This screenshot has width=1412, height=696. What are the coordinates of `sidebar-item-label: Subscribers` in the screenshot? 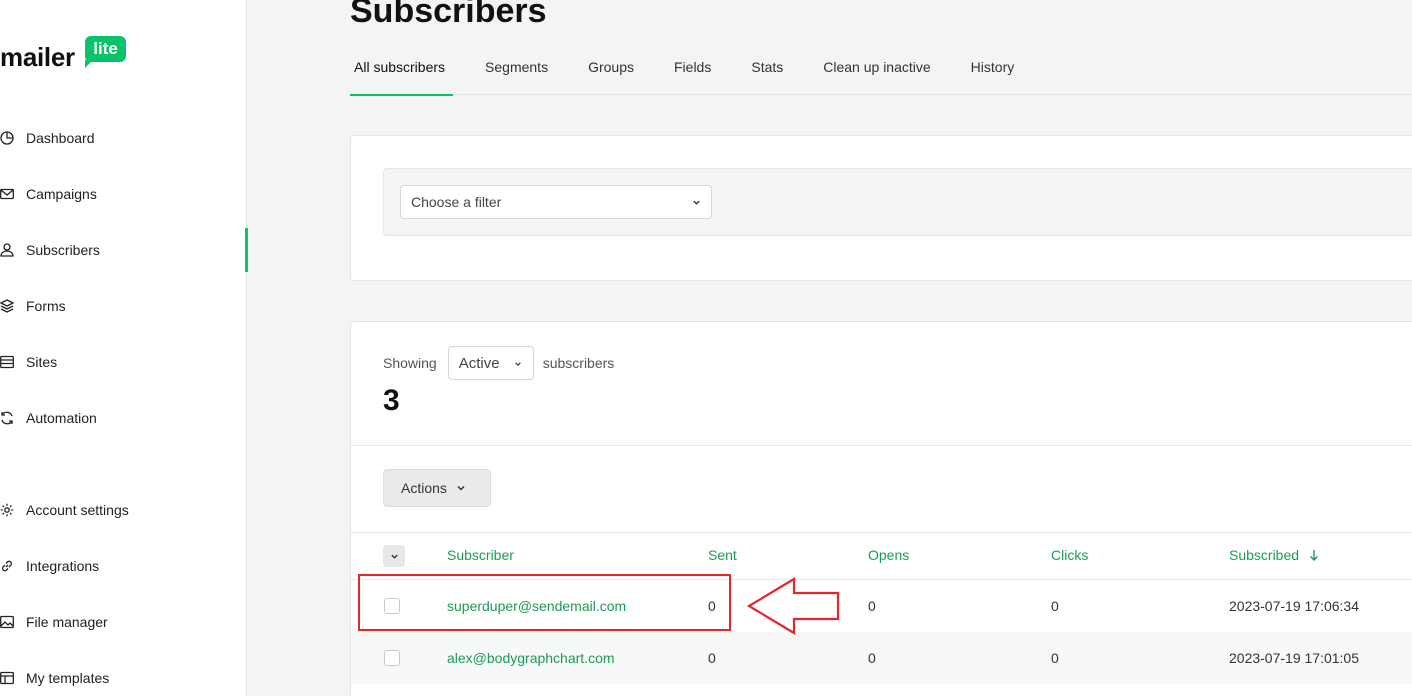 It's located at (63, 250).